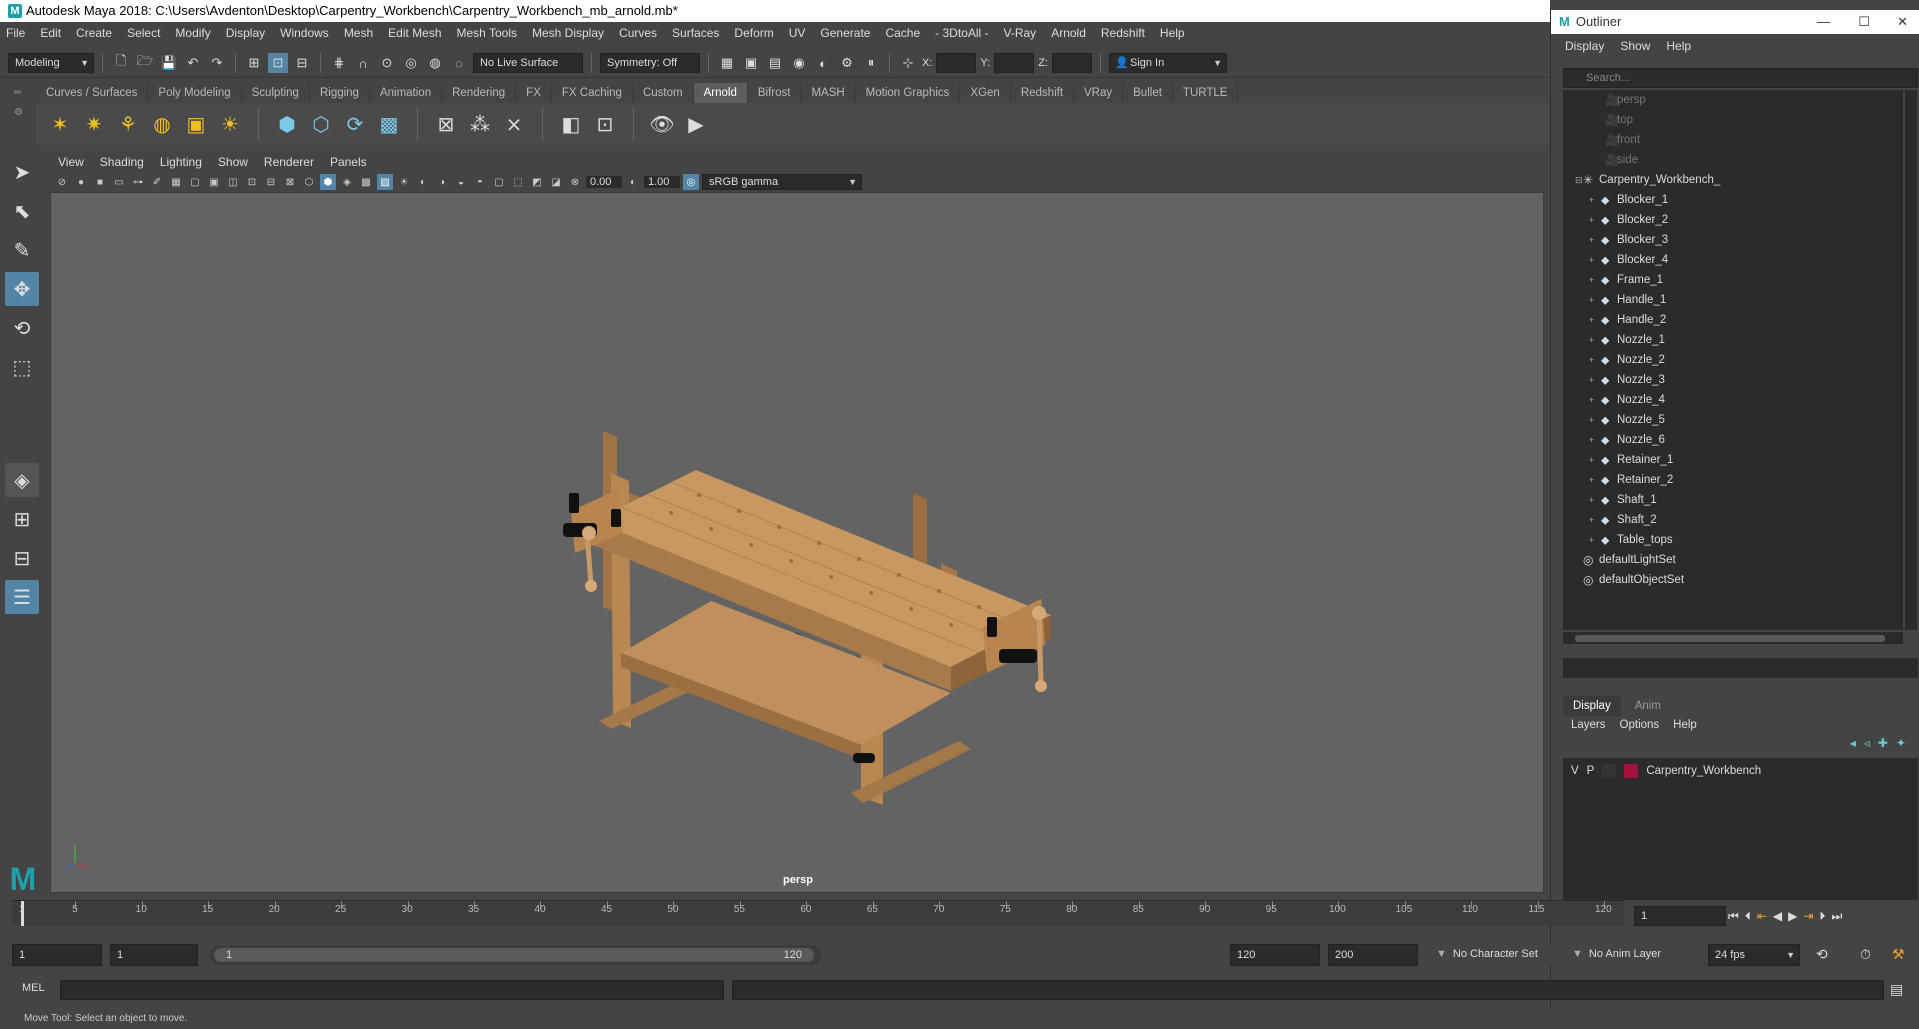 The image size is (1919, 1029). Describe the element at coordinates (799, 63) in the screenshot. I see `render-settings-icon: ◉` at that location.